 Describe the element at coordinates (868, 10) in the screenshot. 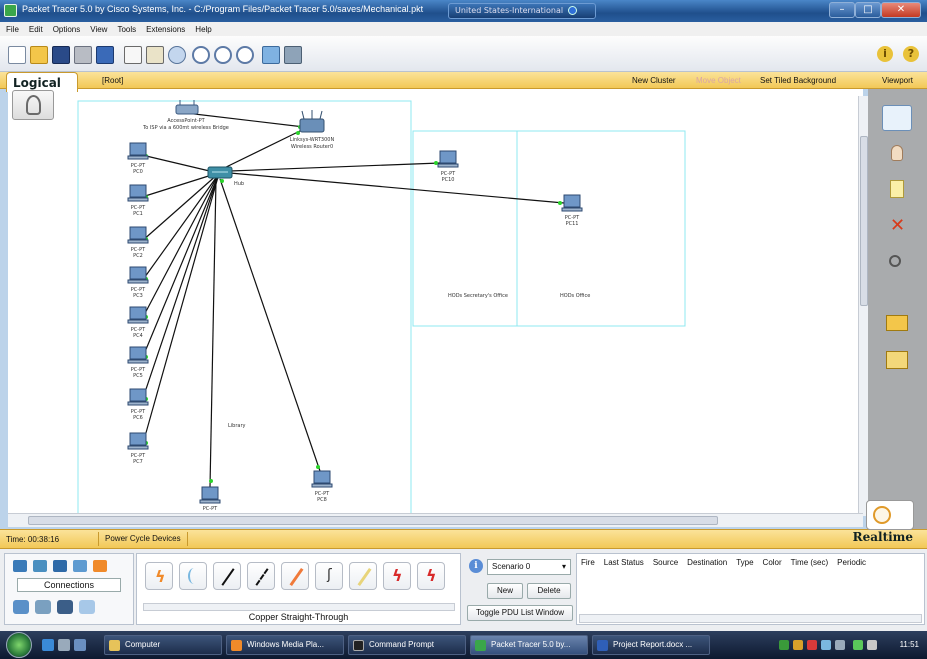

I see `maximize-button: □` at that location.